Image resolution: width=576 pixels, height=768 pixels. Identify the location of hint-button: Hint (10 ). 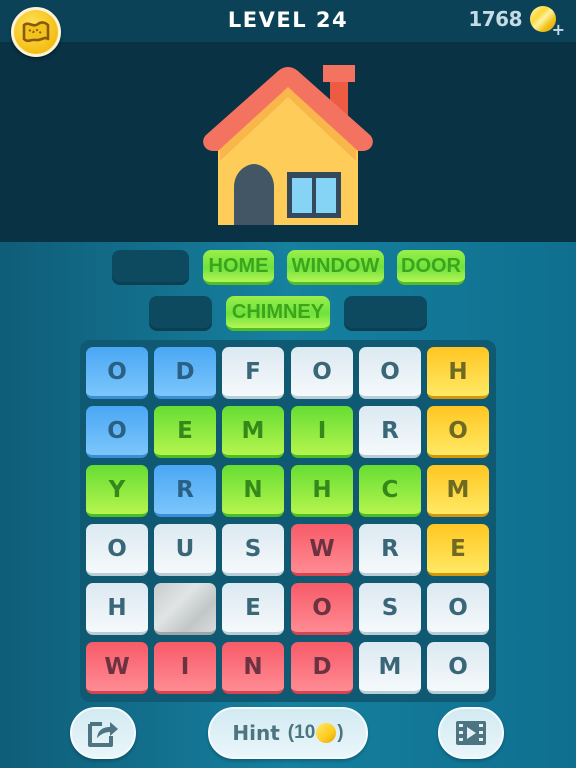
(288, 733).